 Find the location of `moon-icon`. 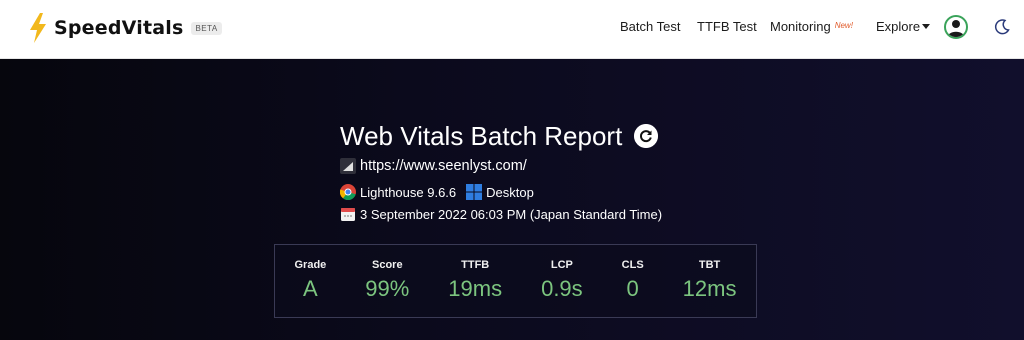

moon-icon is located at coordinates (1002, 27).